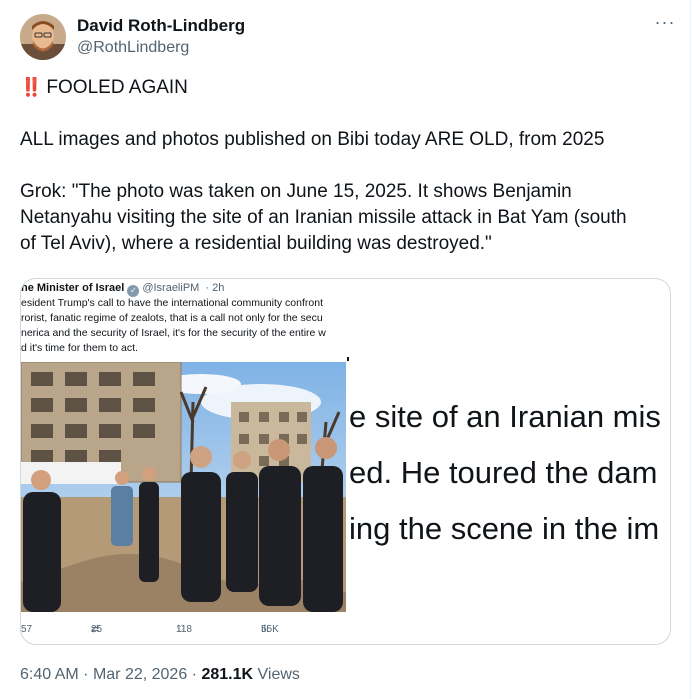 This screenshot has height=699, width=692. Describe the element at coordinates (278, 674) in the screenshot. I see `views-label: Views` at that location.